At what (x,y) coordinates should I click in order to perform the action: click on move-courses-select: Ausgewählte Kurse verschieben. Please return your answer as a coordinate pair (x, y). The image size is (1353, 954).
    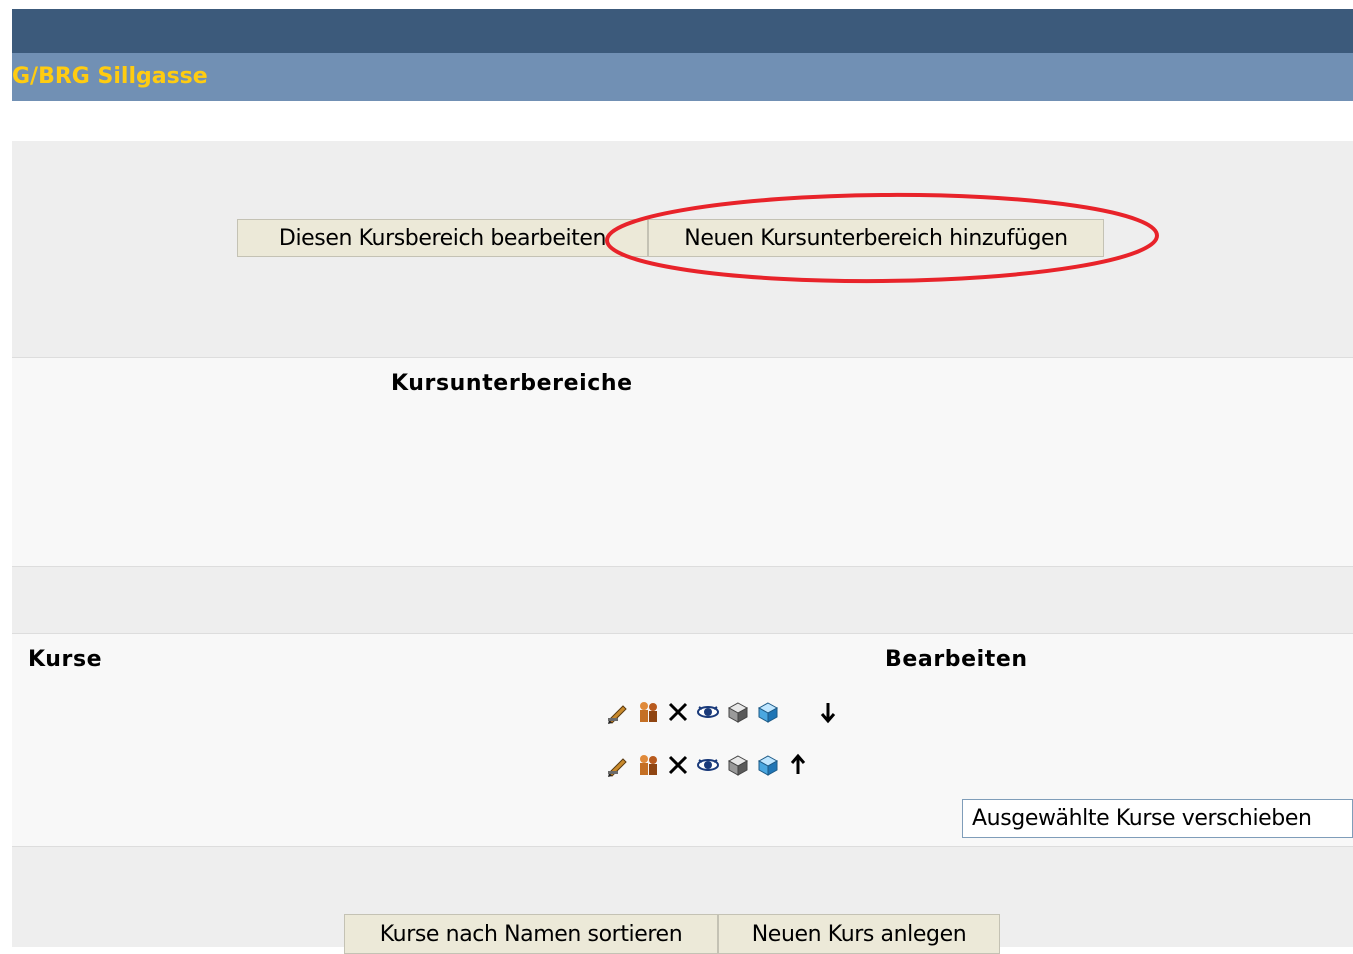
    Looking at the image, I should click on (1157, 818).